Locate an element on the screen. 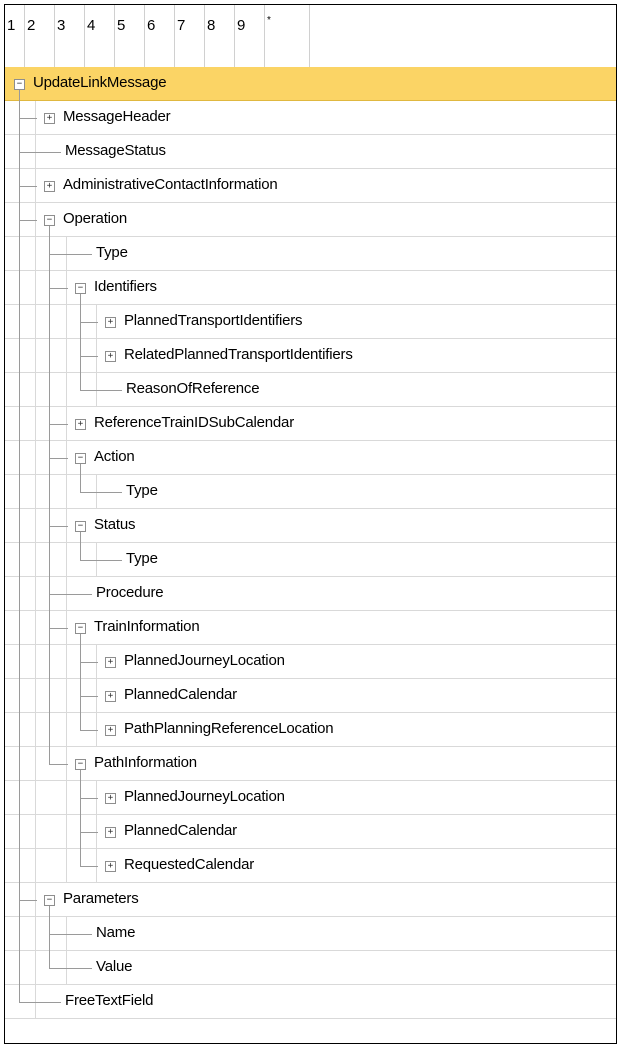 This screenshot has width=620, height=1050. tree-node: + PlannedTransportIdentifiers is located at coordinates (310, 322).